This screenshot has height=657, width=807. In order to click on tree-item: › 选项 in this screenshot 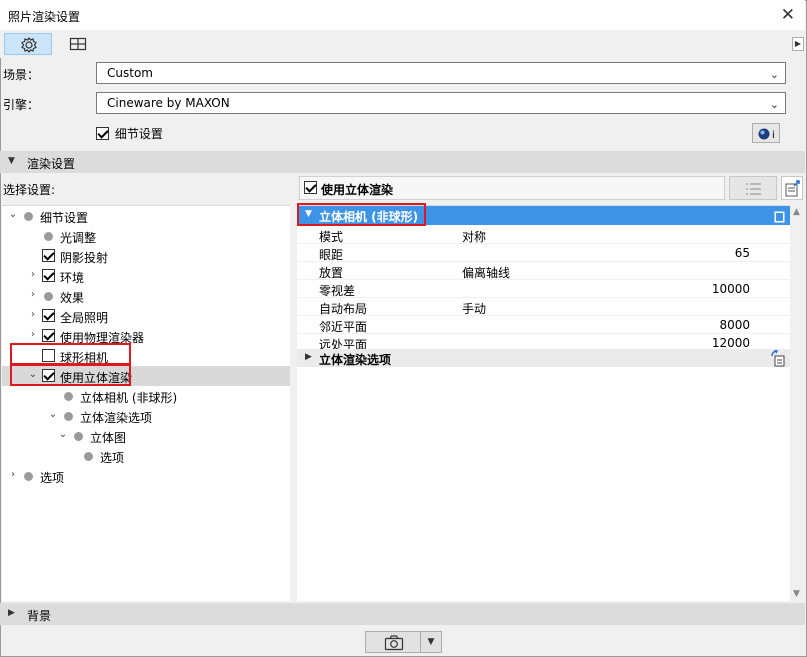, I will do `click(146, 476)`.